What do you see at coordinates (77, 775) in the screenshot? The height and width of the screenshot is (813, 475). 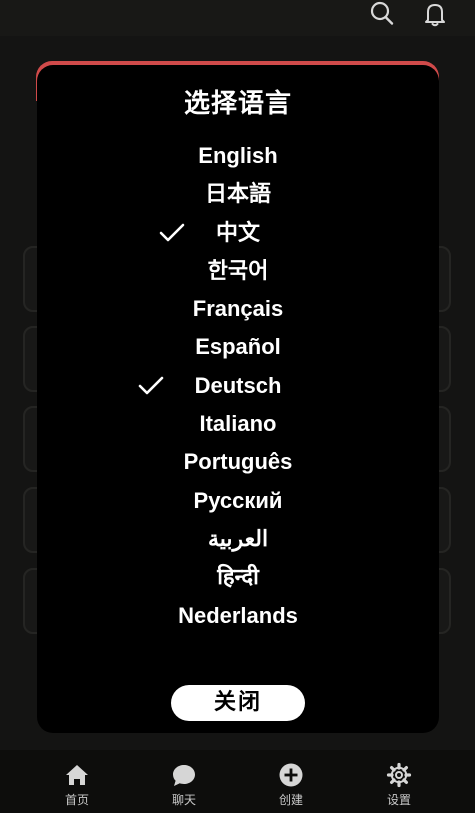 I see `home-icon` at bounding box center [77, 775].